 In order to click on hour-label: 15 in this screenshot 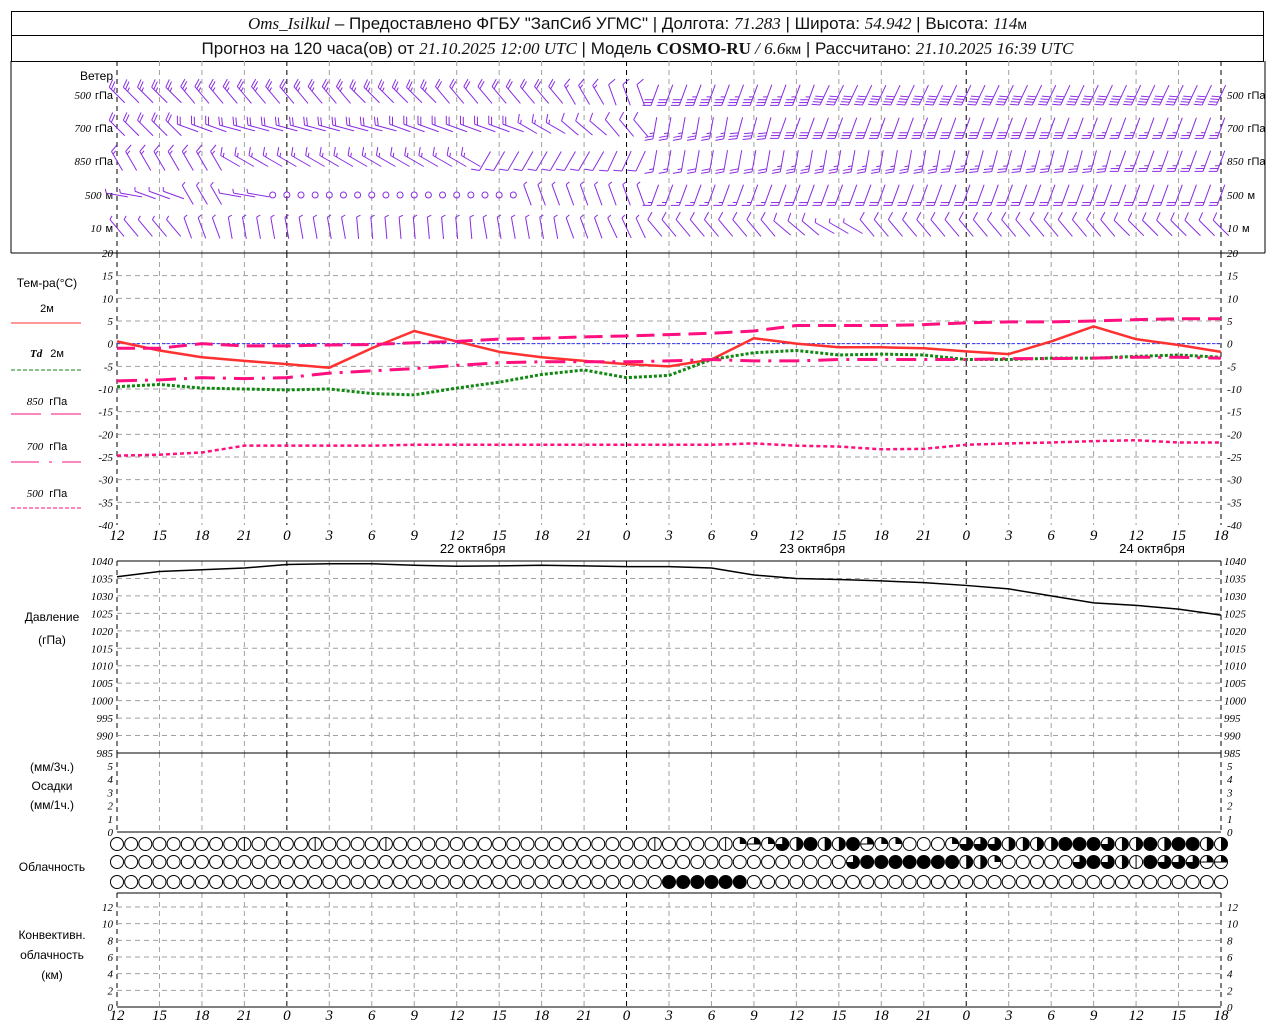, I will do `click(160, 536)`.